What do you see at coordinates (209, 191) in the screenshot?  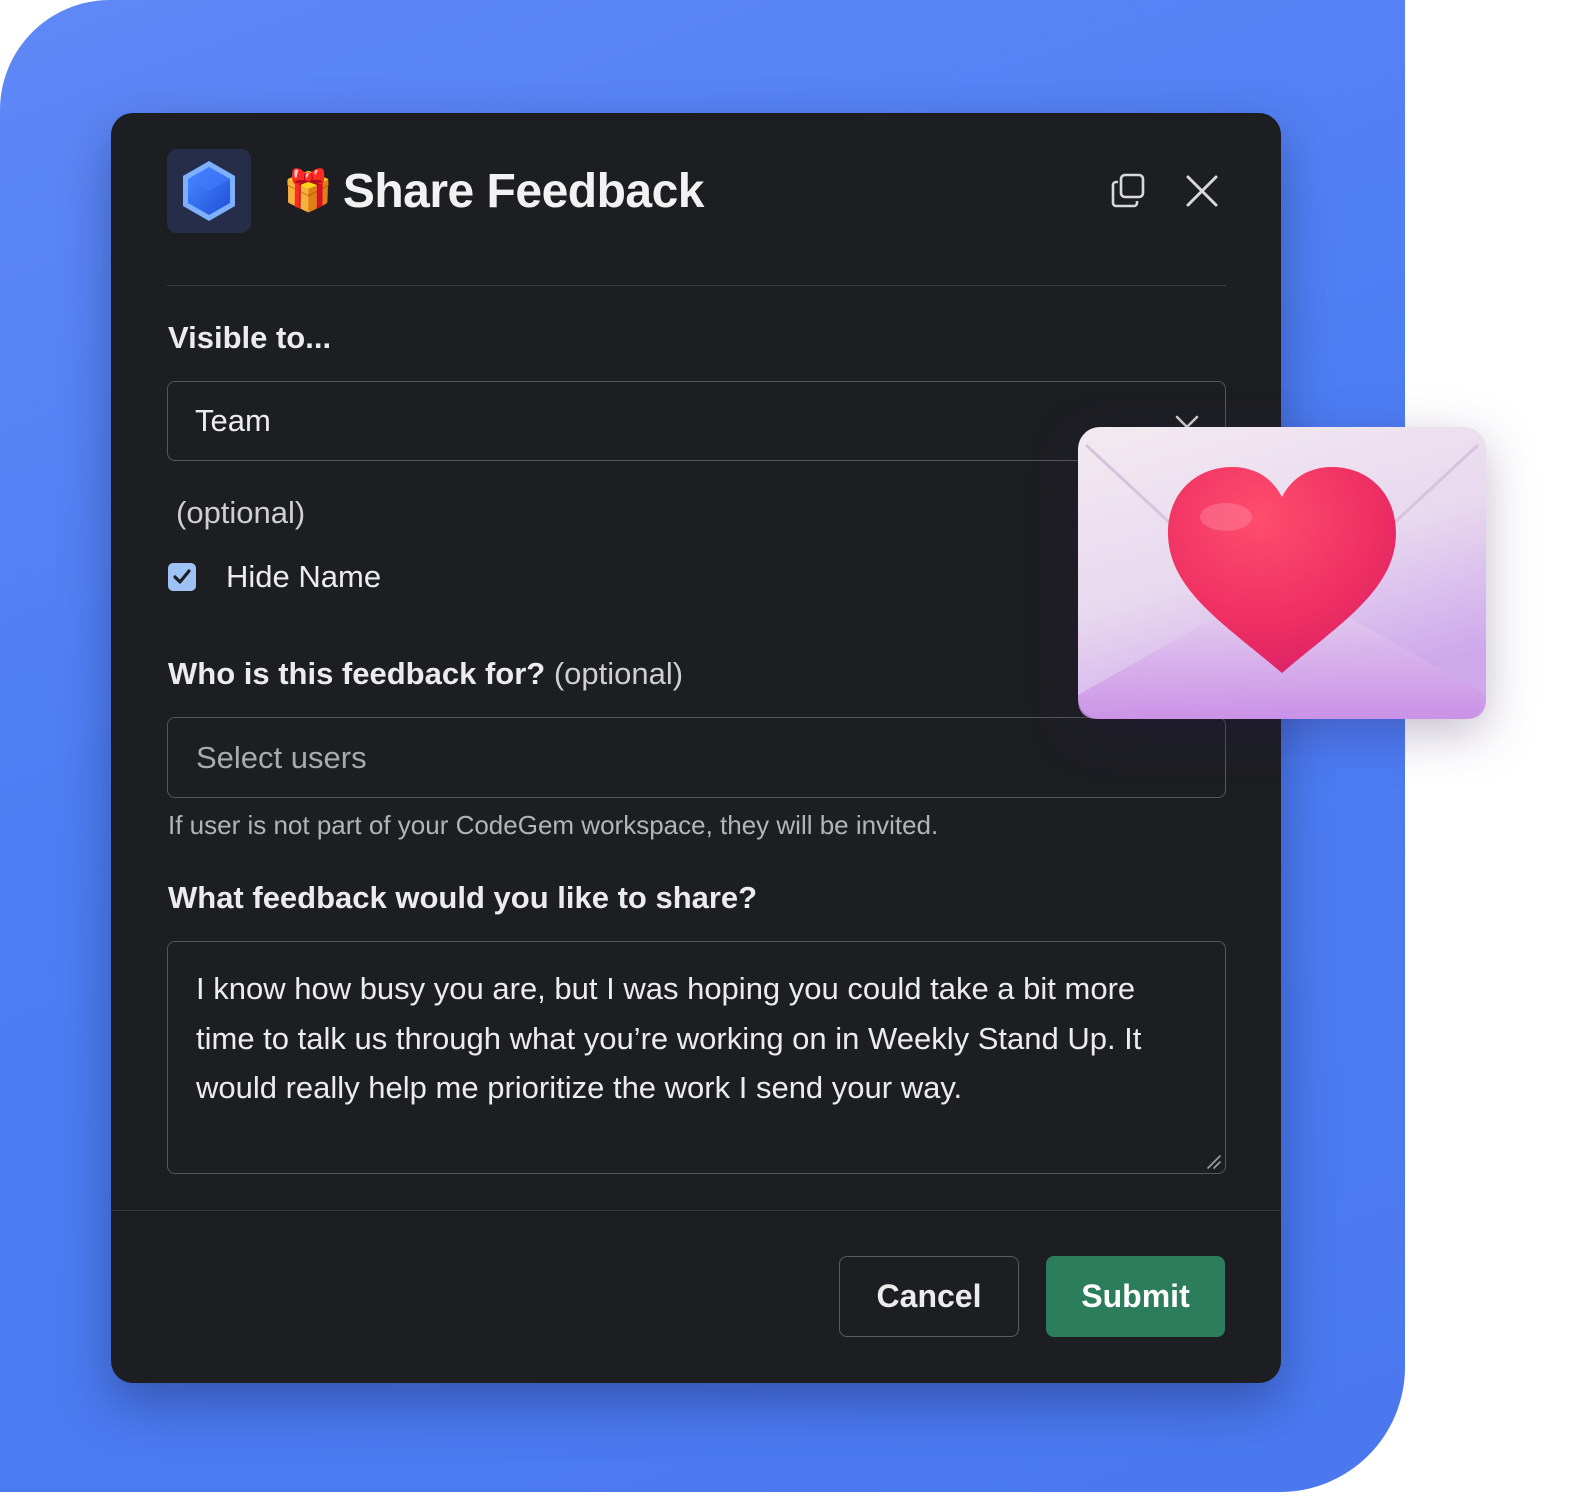 I see `hexagon-icon` at bounding box center [209, 191].